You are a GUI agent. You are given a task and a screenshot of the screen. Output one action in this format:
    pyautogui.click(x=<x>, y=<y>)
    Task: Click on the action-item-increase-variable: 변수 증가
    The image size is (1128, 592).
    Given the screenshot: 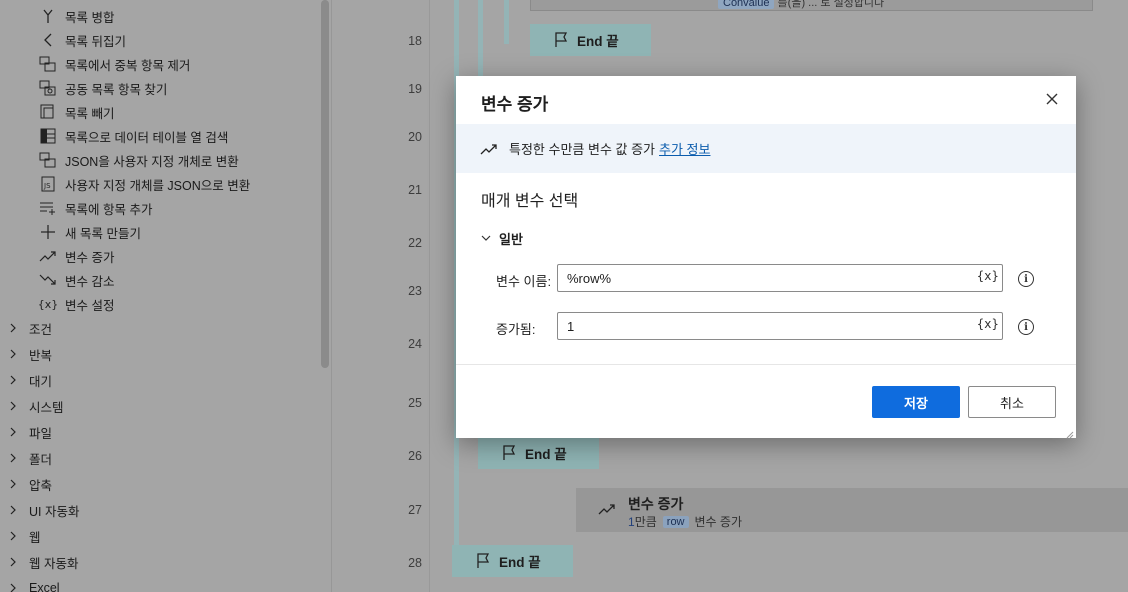 What is the action you would take?
    pyautogui.click(x=76, y=256)
    